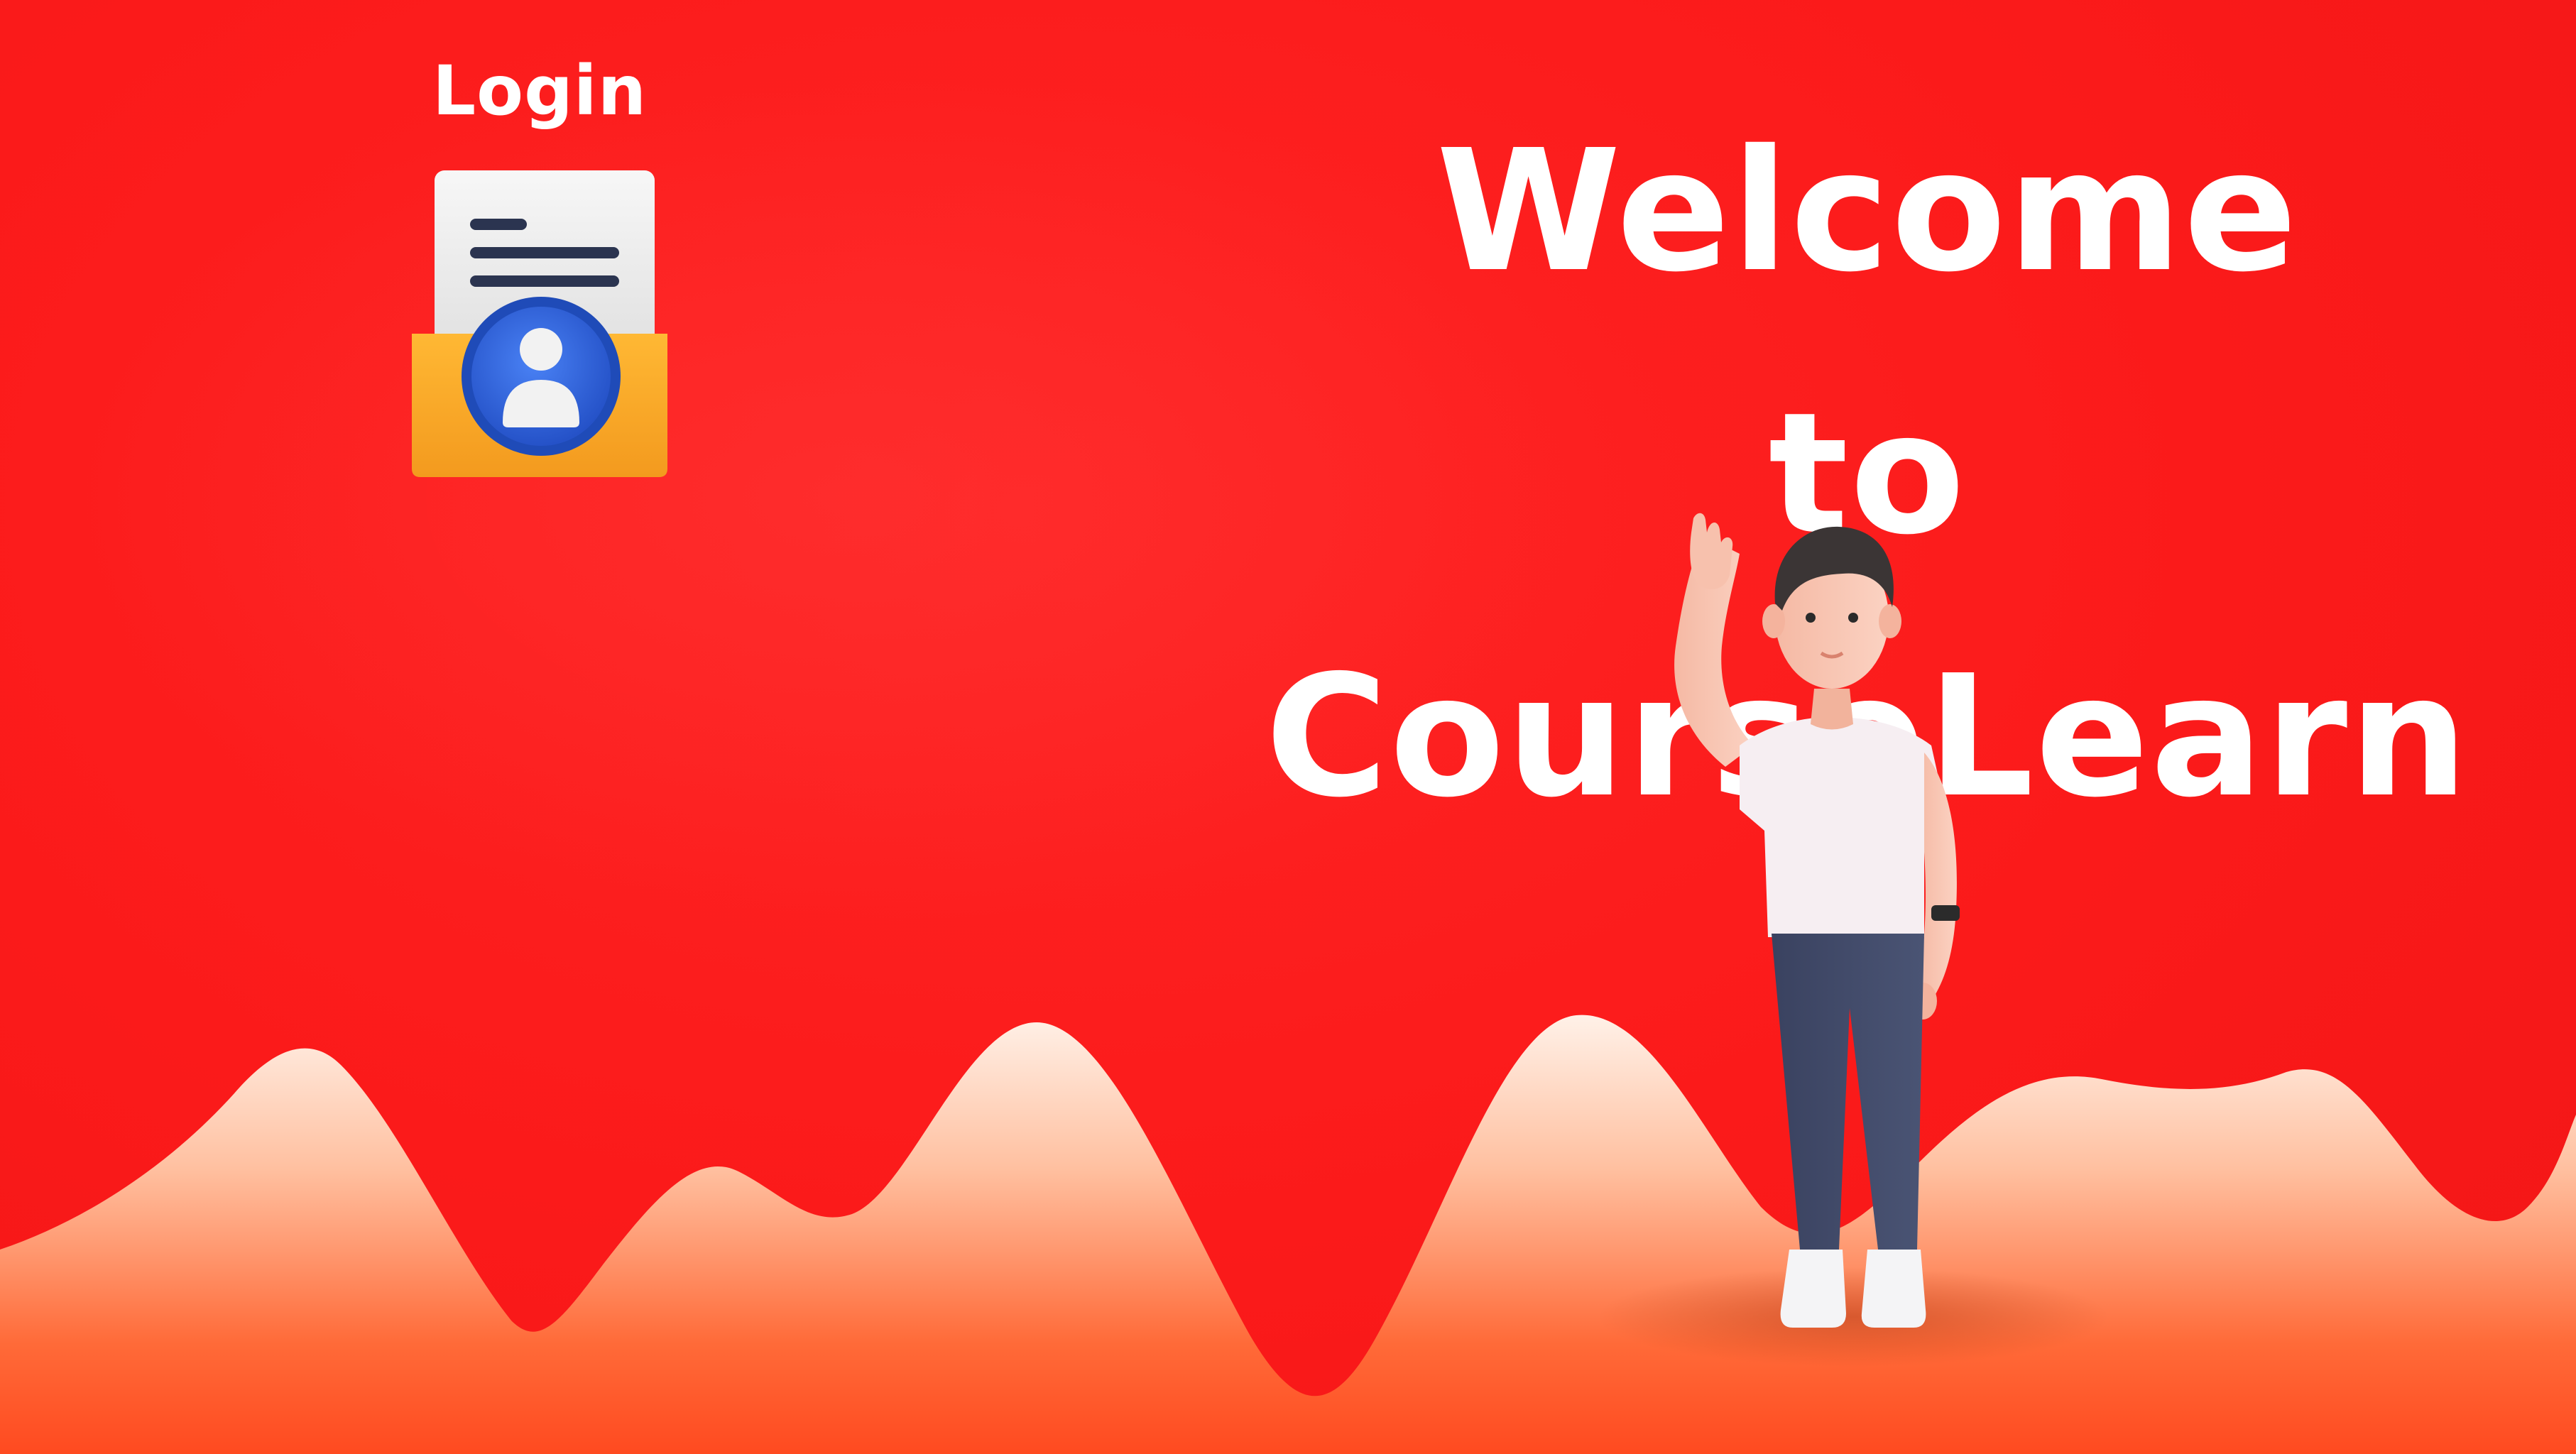 The image size is (2576, 1454). What do you see at coordinates (1842, 827) in the screenshot?
I see `shirt` at bounding box center [1842, 827].